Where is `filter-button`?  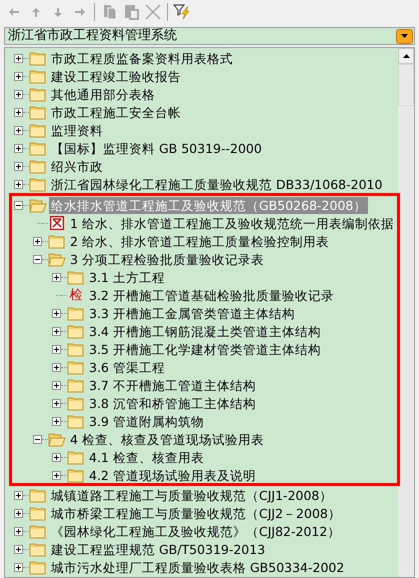
filter-button is located at coordinates (182, 12).